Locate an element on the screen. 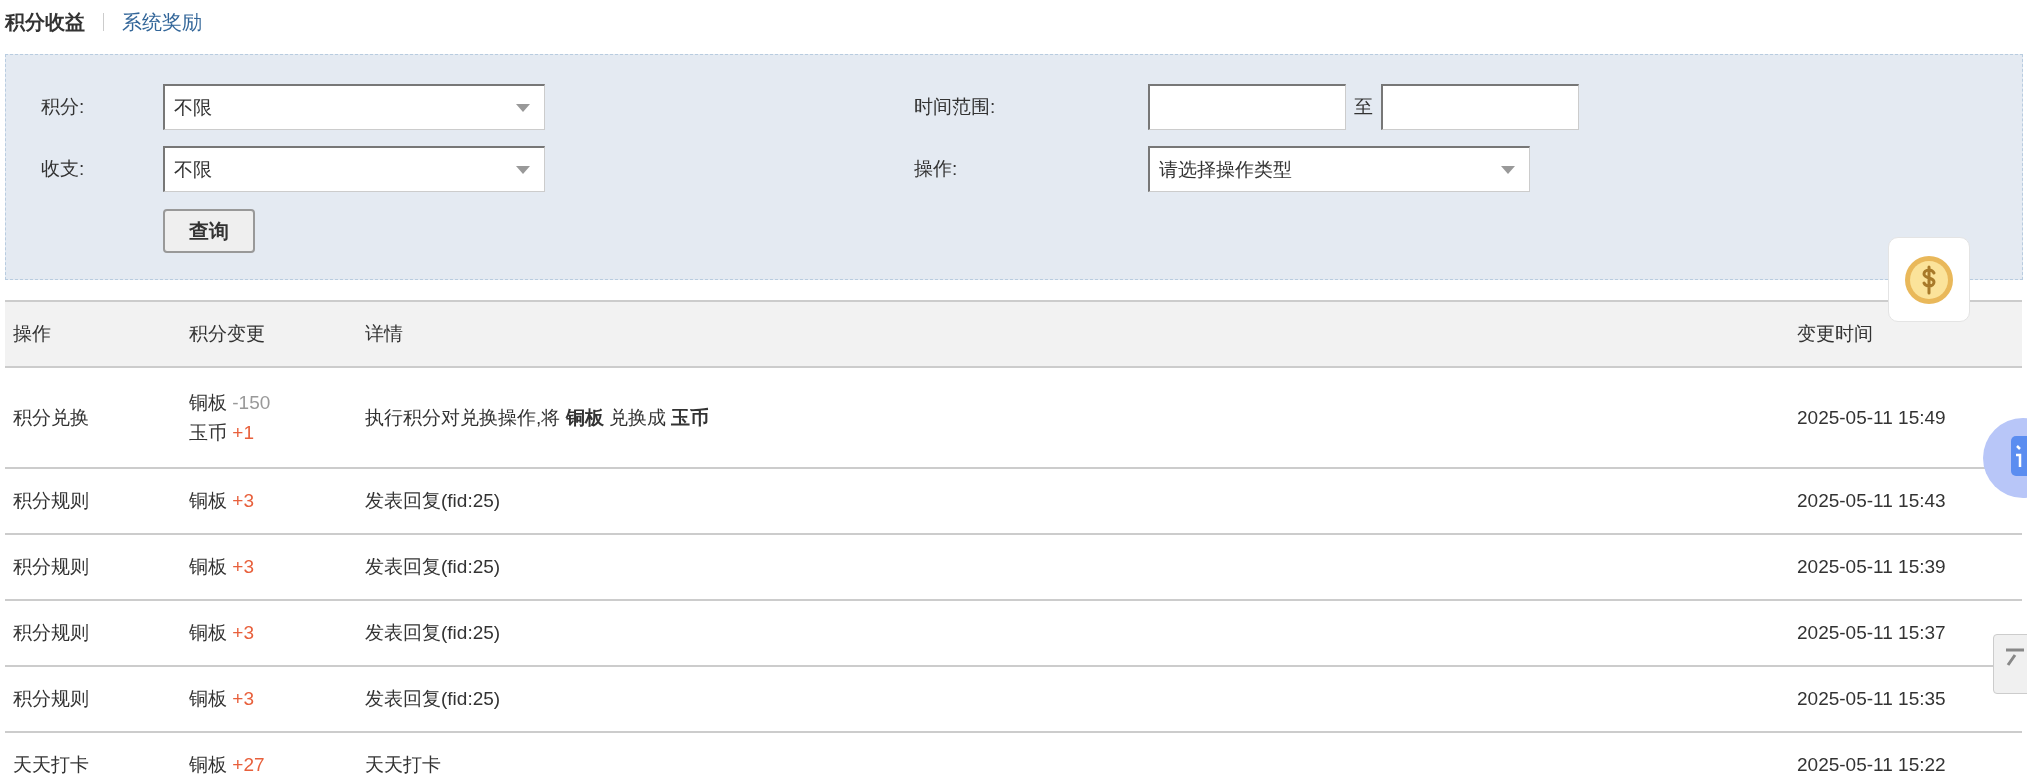 The width and height of the screenshot is (2027, 783). coin-icon is located at coordinates (1929, 279).